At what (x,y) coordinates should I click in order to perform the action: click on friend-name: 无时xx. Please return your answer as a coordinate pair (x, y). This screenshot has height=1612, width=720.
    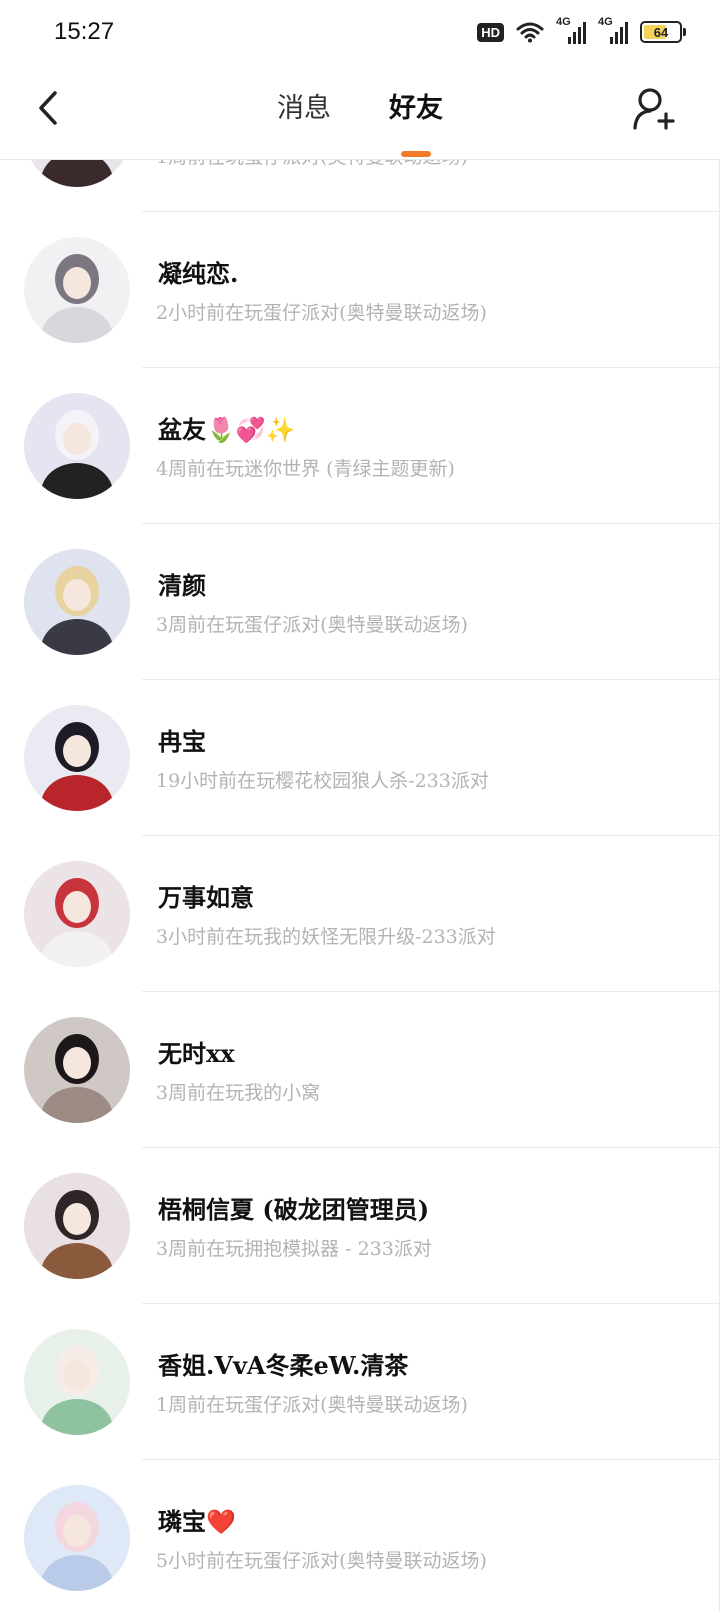
    Looking at the image, I should click on (196, 1053).